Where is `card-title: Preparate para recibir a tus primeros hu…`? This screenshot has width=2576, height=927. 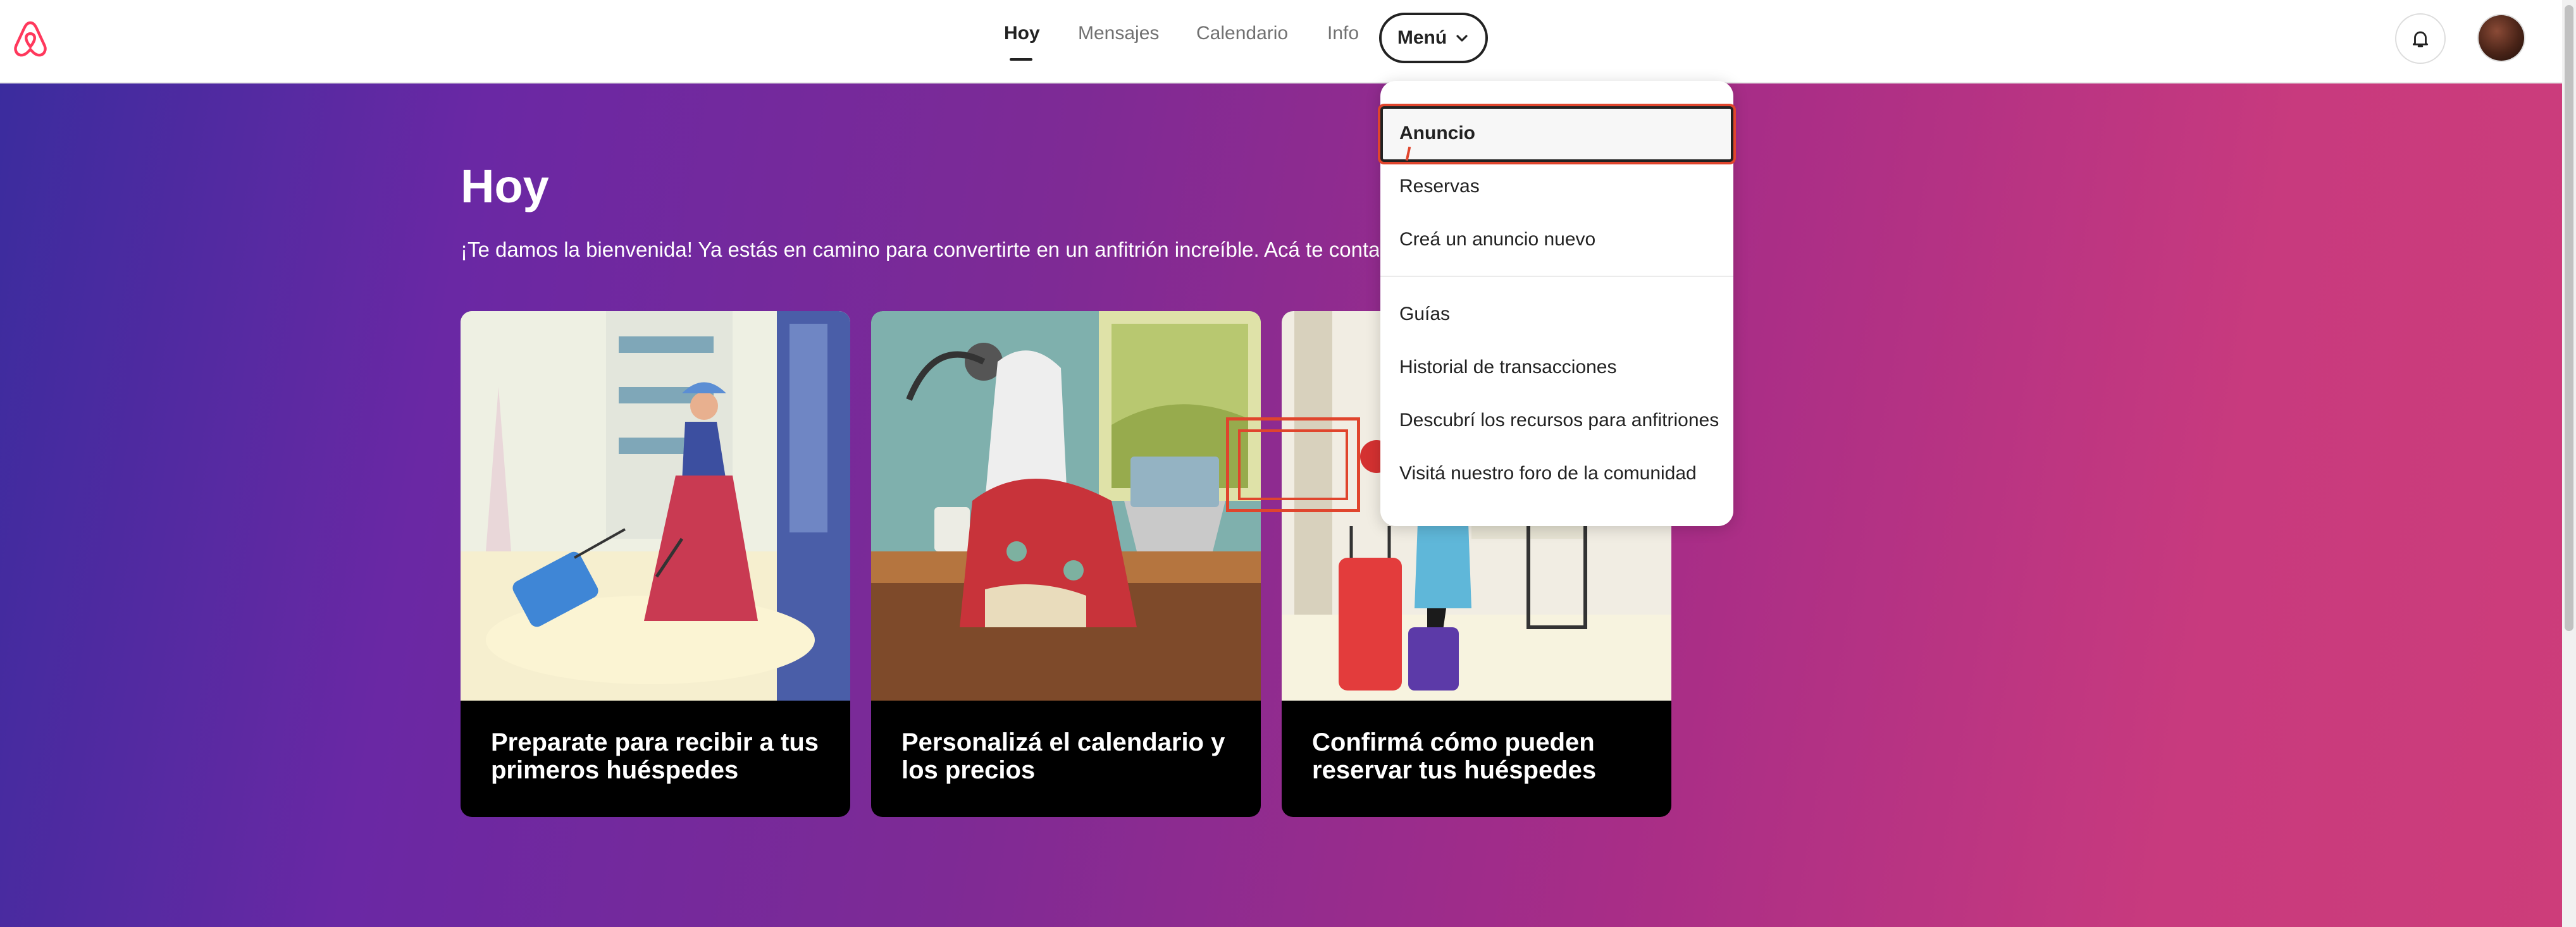
card-title: Preparate para recibir a tus primeros hu… is located at coordinates (655, 756).